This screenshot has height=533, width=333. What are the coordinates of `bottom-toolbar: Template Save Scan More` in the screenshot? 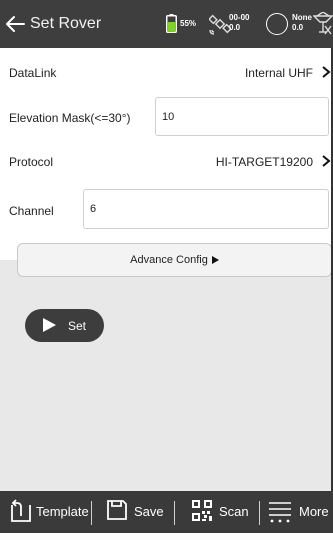 It's located at (166, 512).